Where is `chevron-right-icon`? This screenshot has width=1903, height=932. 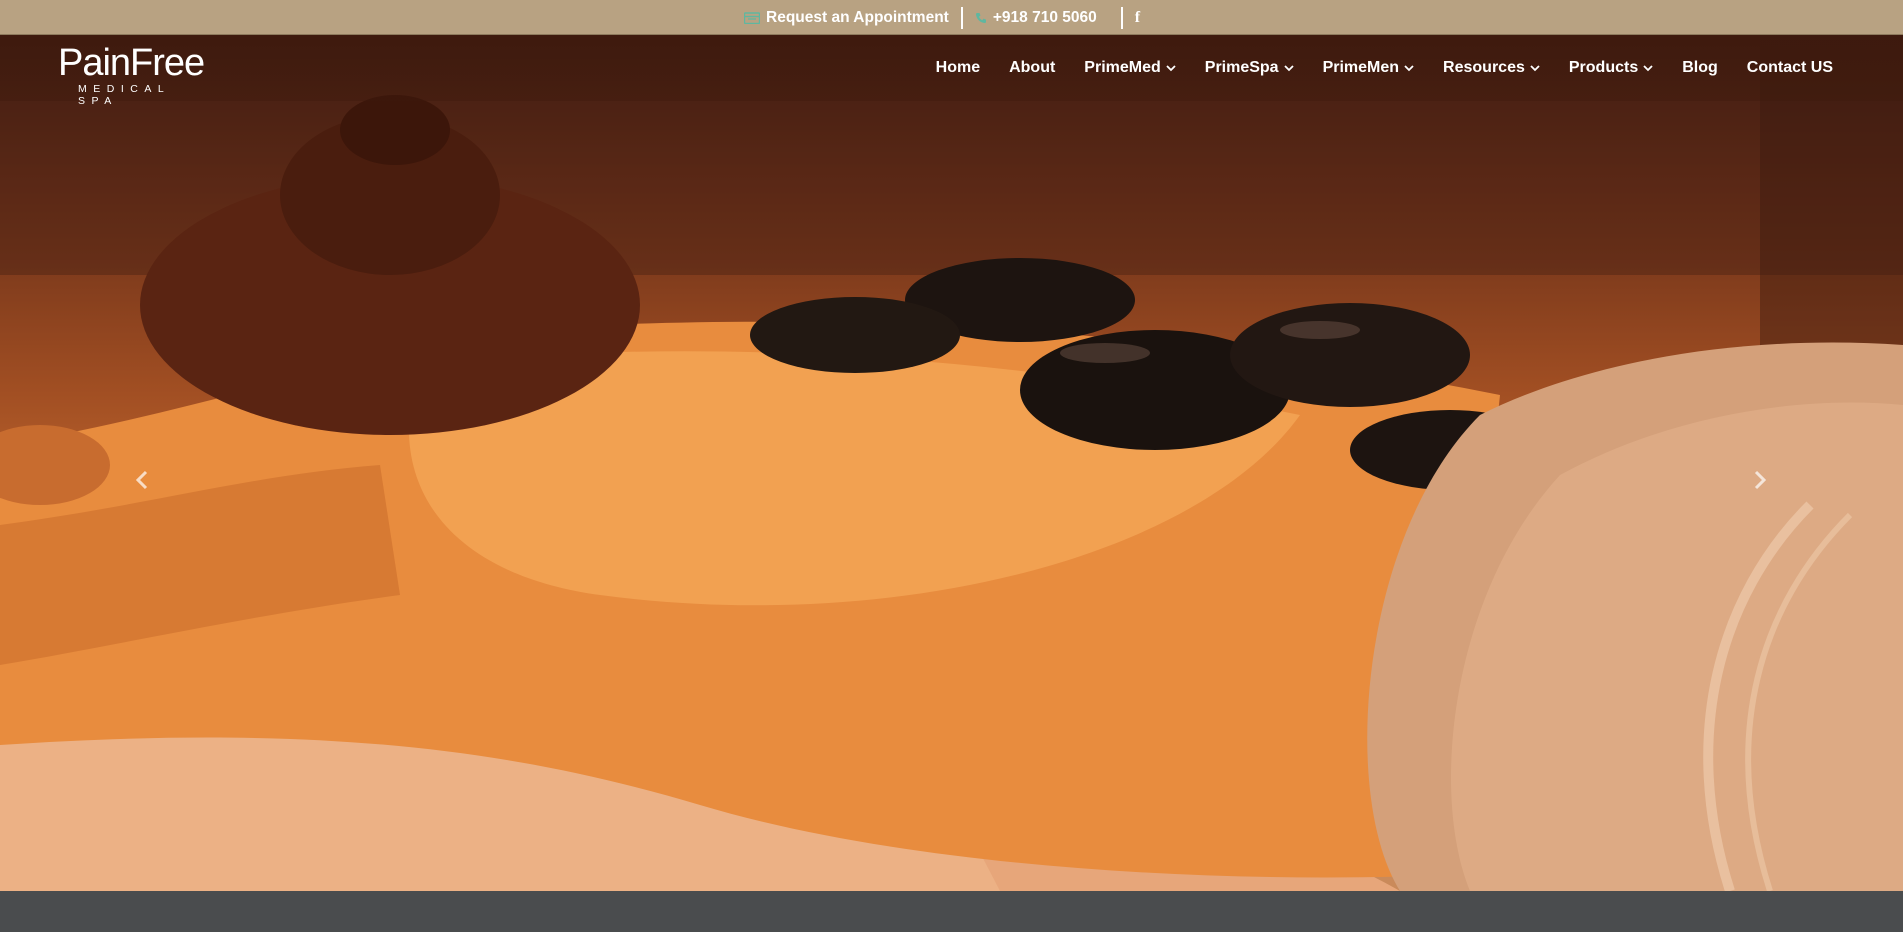 chevron-right-icon is located at coordinates (1760, 480).